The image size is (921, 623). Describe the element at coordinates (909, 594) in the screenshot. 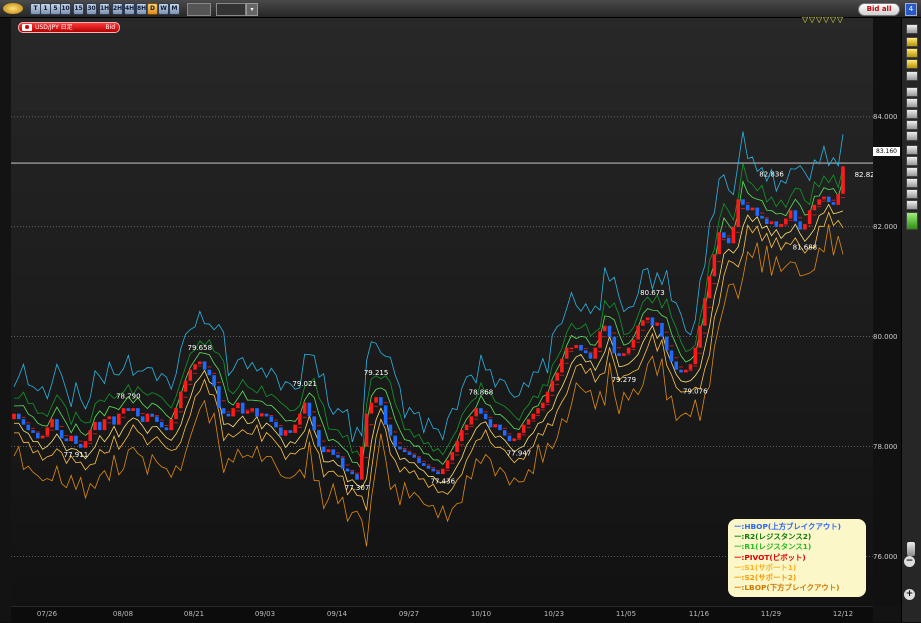

I see `zoom-in-icon: +` at that location.